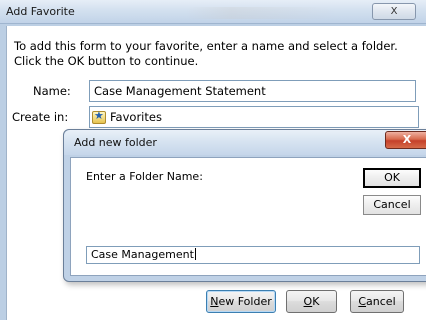 This screenshot has width=426, height=320. What do you see at coordinates (144, 176) in the screenshot?
I see `folder-name-prompt: Enter a Folder Name:` at bounding box center [144, 176].